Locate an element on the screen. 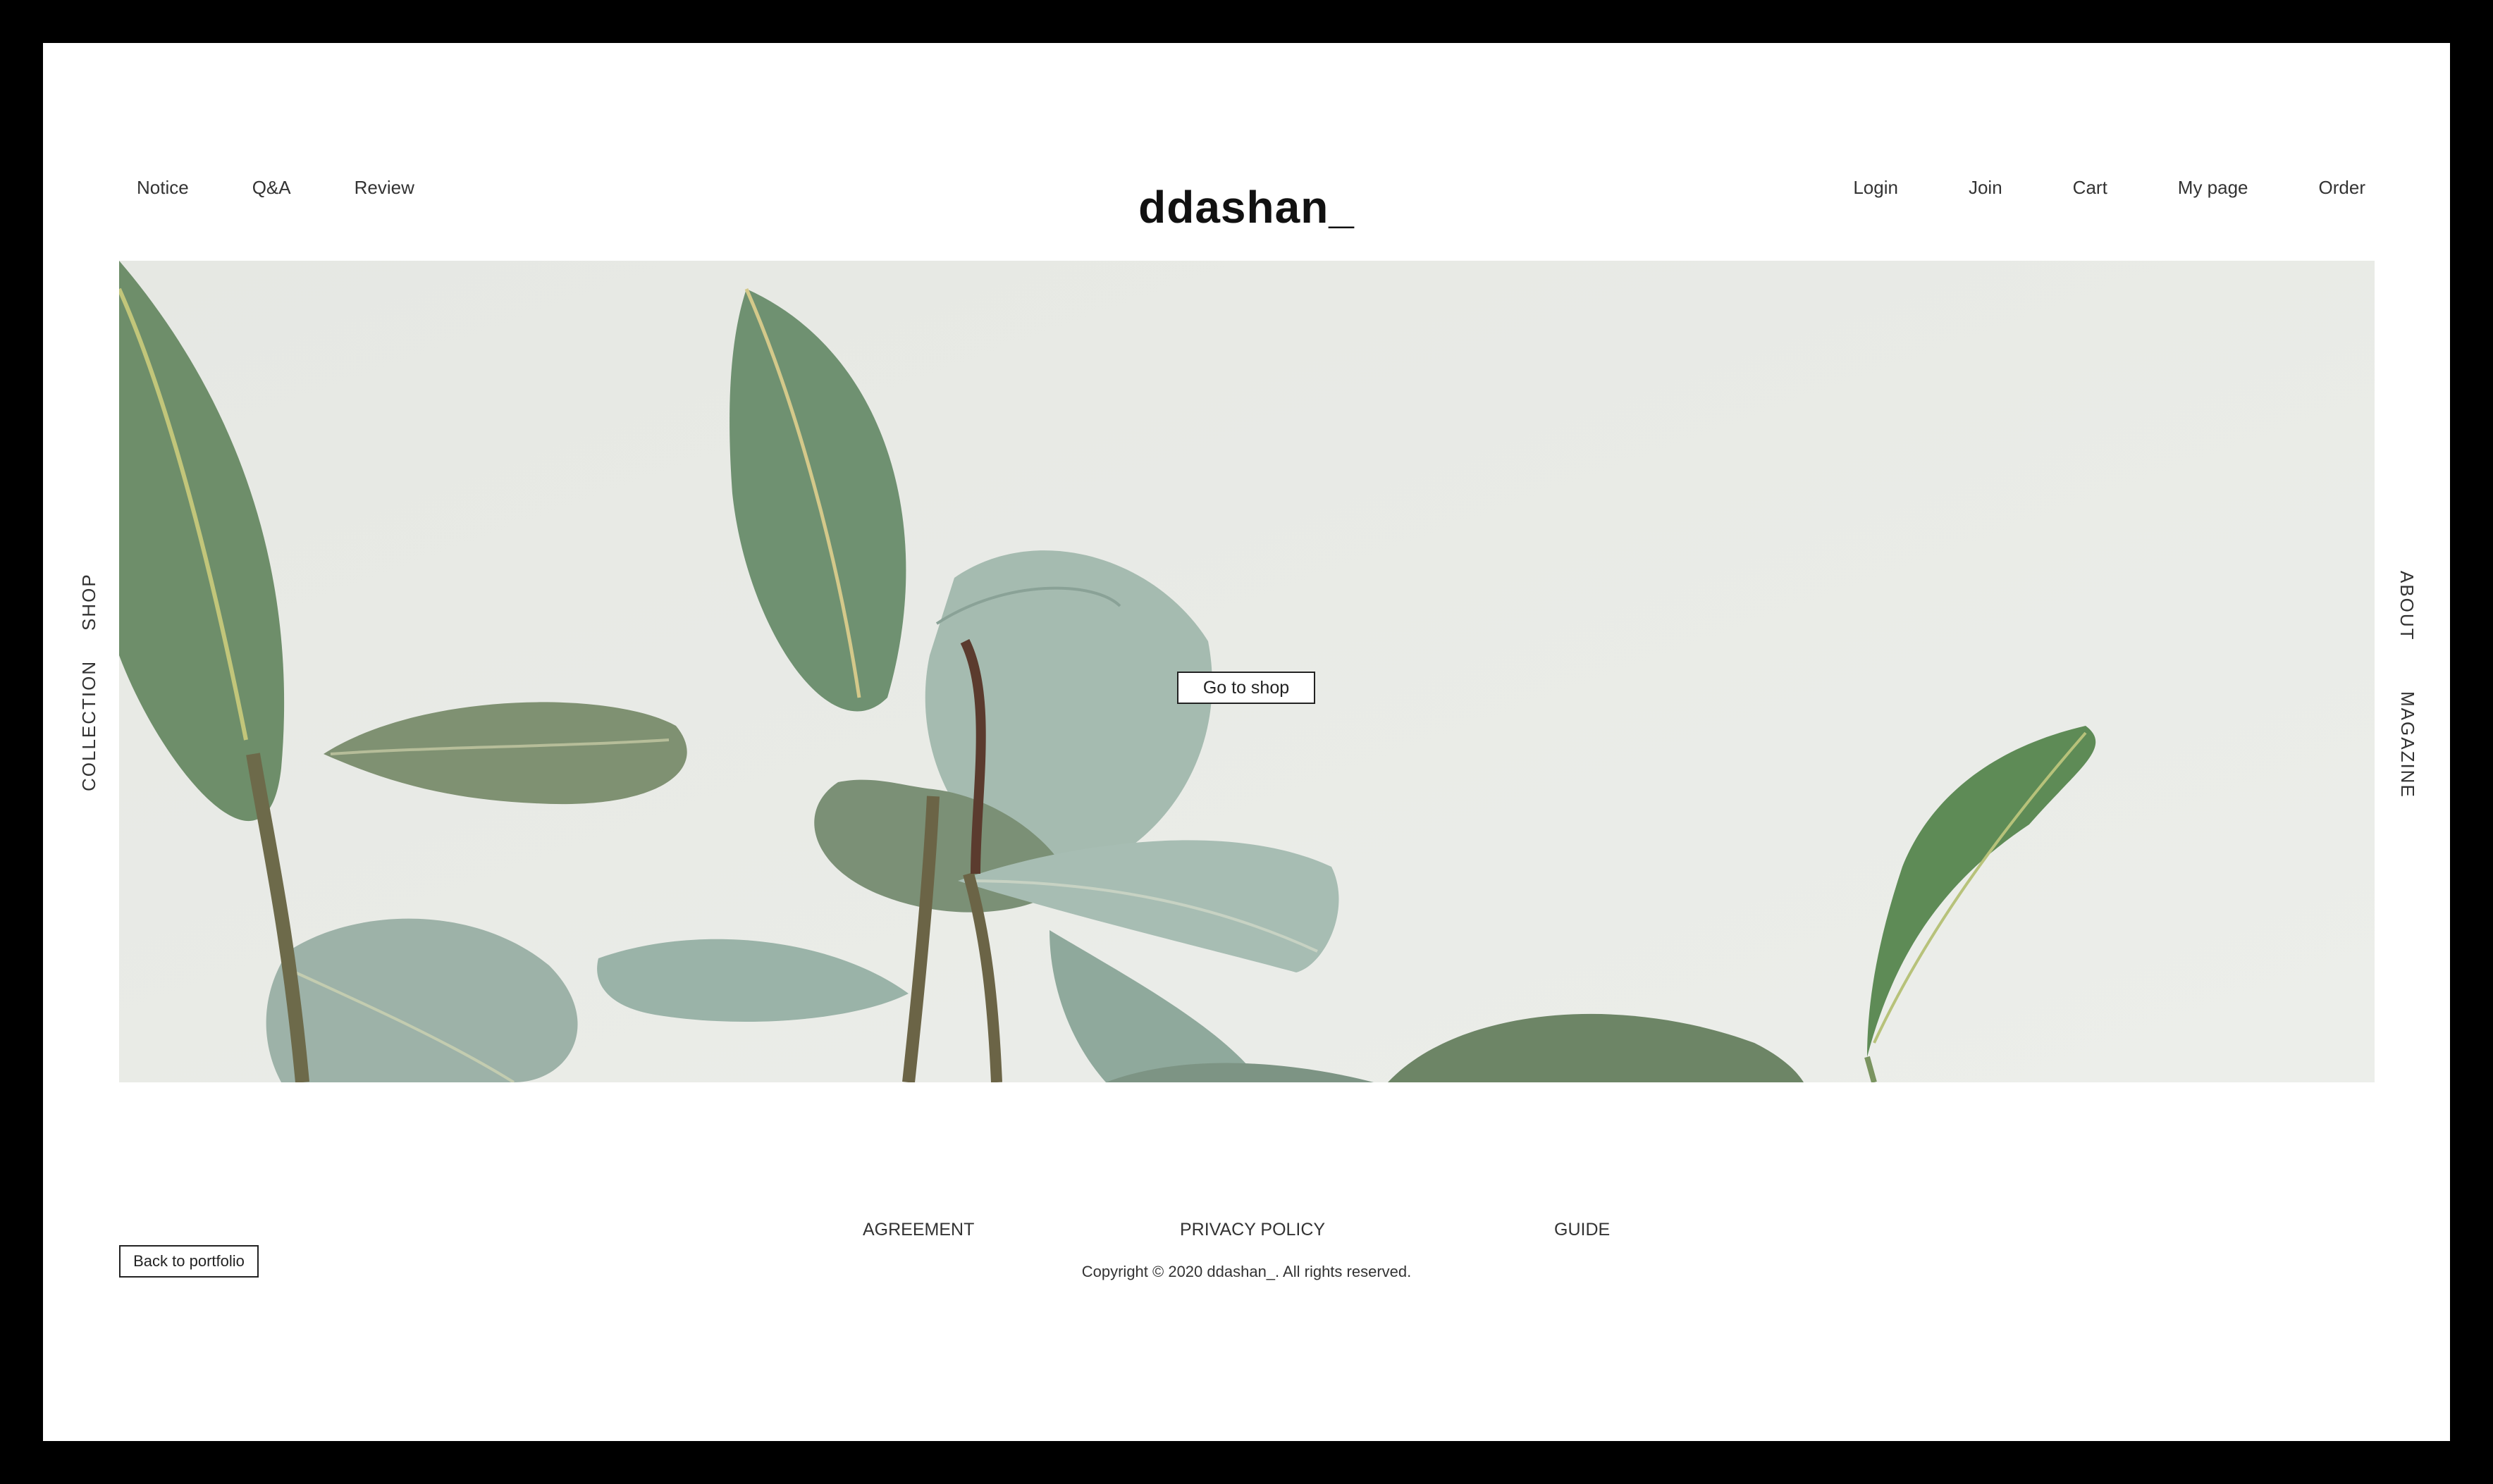  nav-cart: Cart is located at coordinates (2090, 188).